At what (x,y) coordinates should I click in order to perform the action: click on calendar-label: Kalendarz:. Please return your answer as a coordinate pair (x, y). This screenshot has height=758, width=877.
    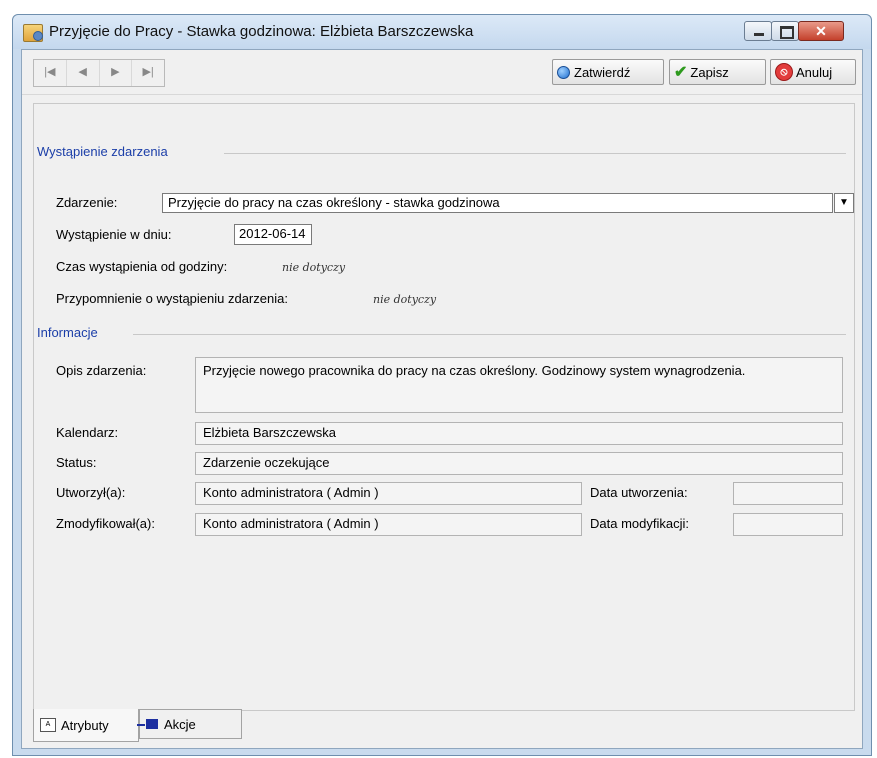
    Looking at the image, I should click on (87, 432).